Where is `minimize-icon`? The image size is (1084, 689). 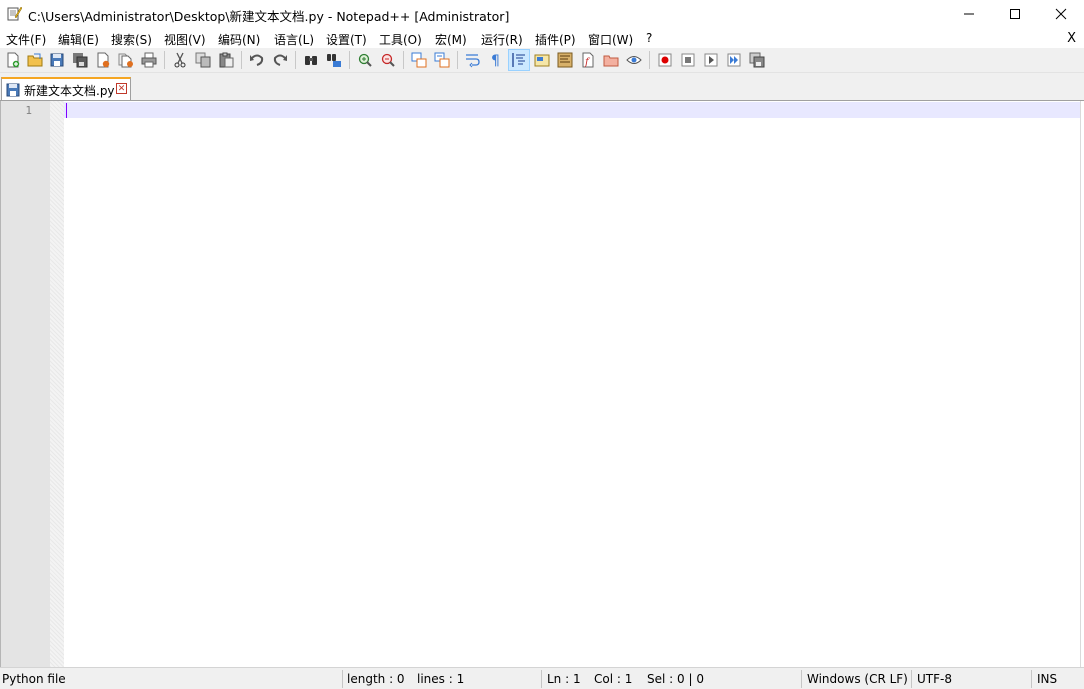
minimize-icon is located at coordinates (969, 14).